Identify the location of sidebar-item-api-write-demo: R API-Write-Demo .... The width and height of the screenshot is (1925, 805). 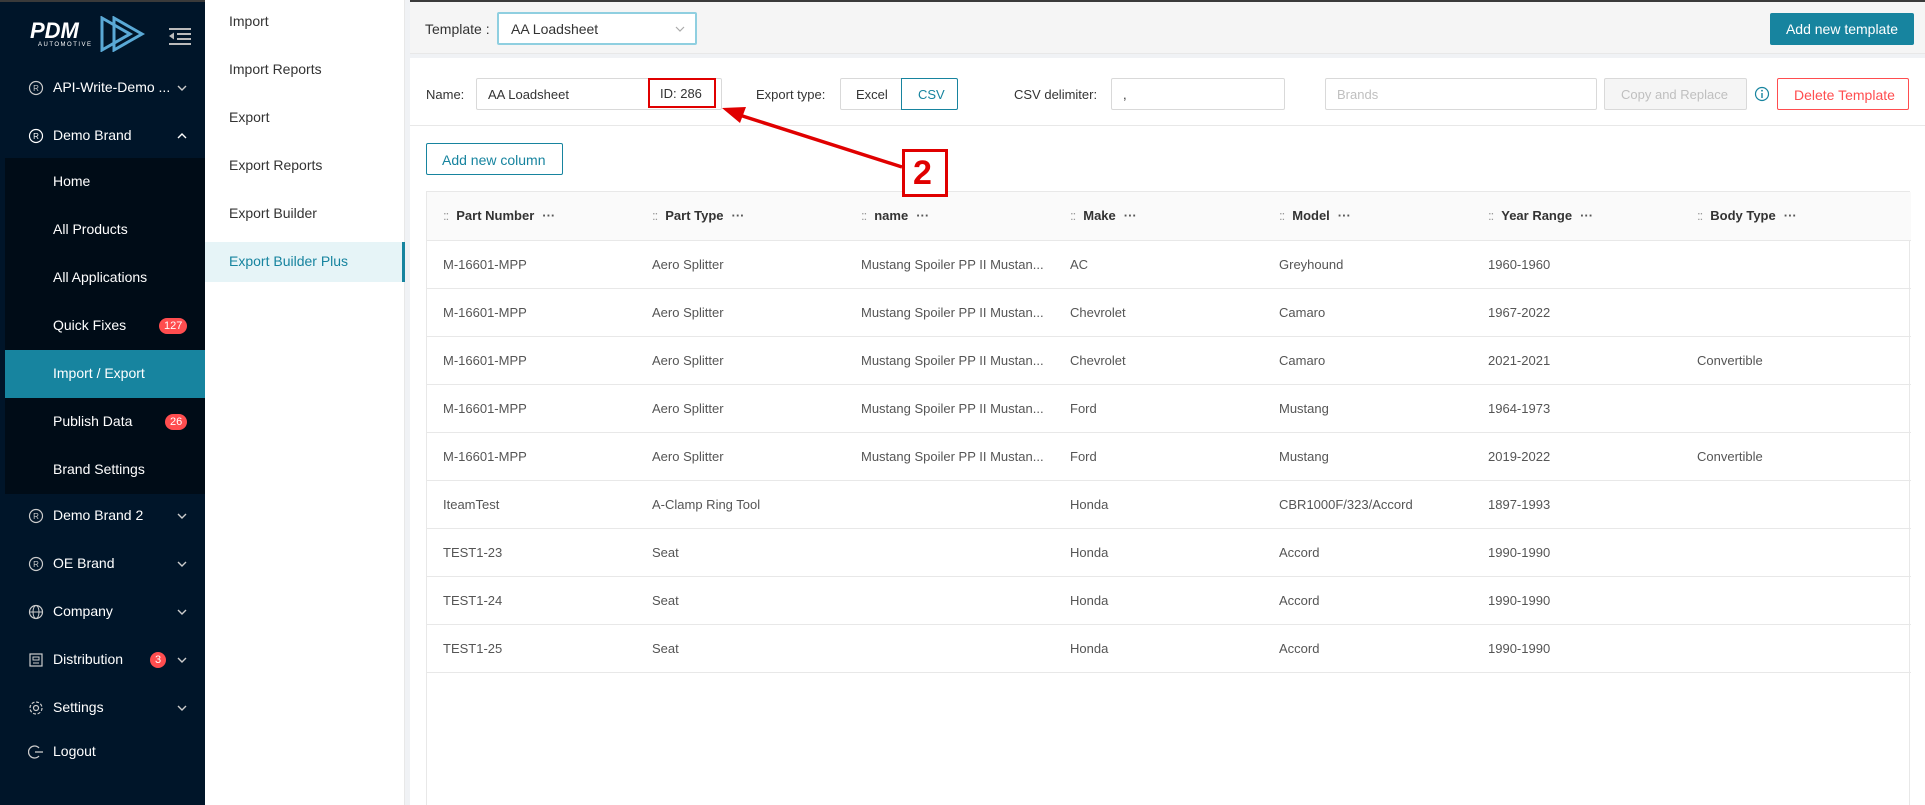
(102, 88).